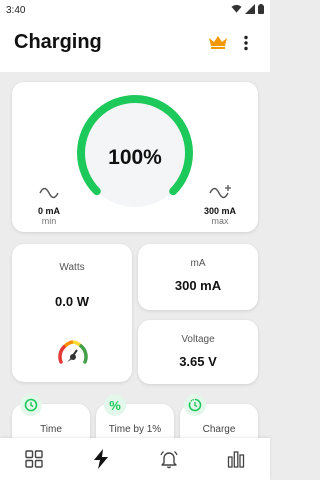  I want to click on battery-percent: 100%, so click(135, 157).